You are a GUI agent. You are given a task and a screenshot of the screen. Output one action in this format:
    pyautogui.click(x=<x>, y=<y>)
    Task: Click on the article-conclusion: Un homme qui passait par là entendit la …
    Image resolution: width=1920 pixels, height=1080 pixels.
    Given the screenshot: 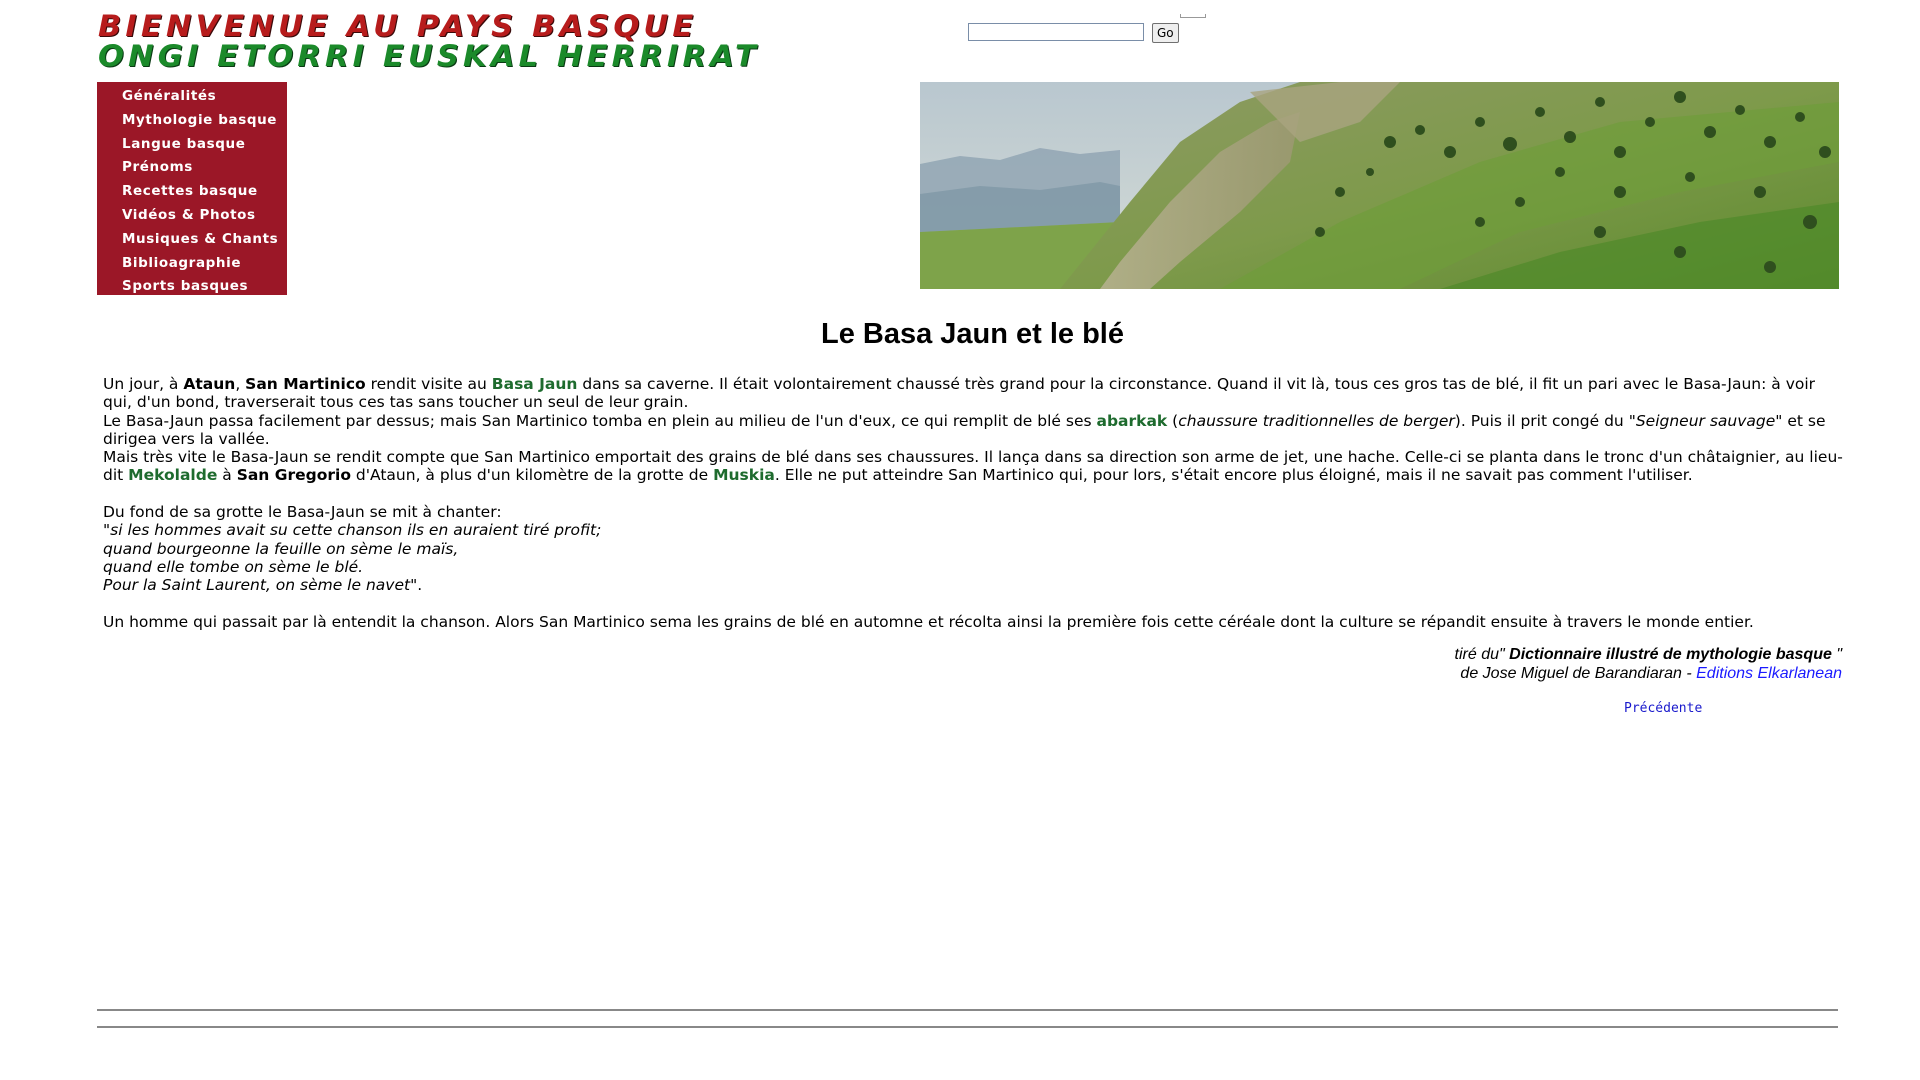 What is the action you would take?
    pyautogui.click(x=928, y=621)
    